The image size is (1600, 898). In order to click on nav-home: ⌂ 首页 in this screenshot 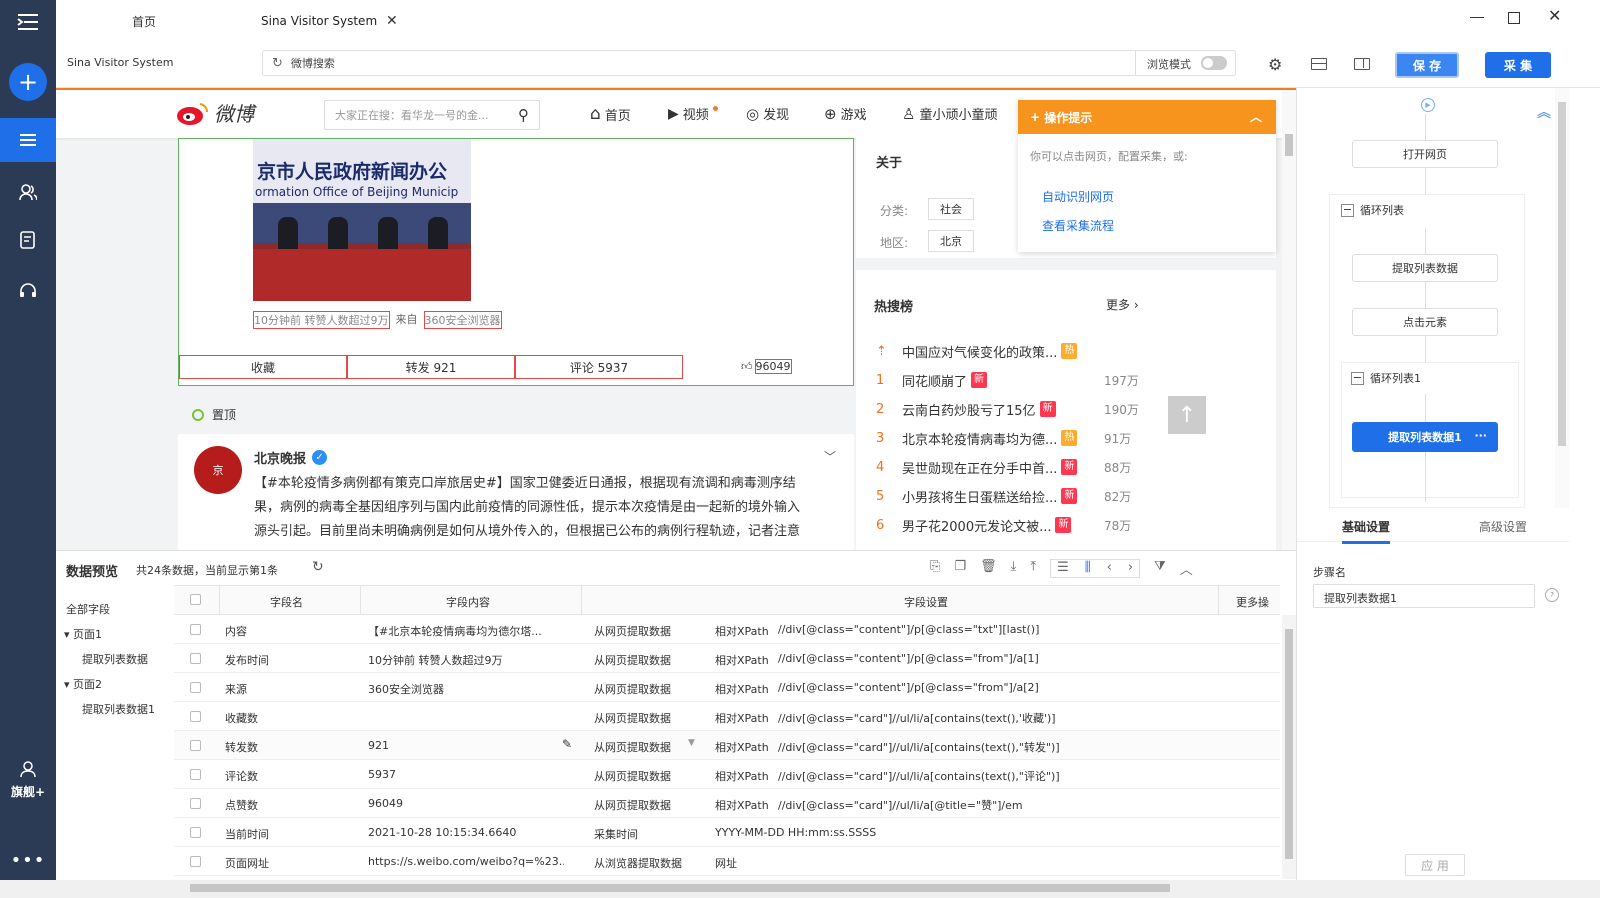, I will do `click(610, 114)`.